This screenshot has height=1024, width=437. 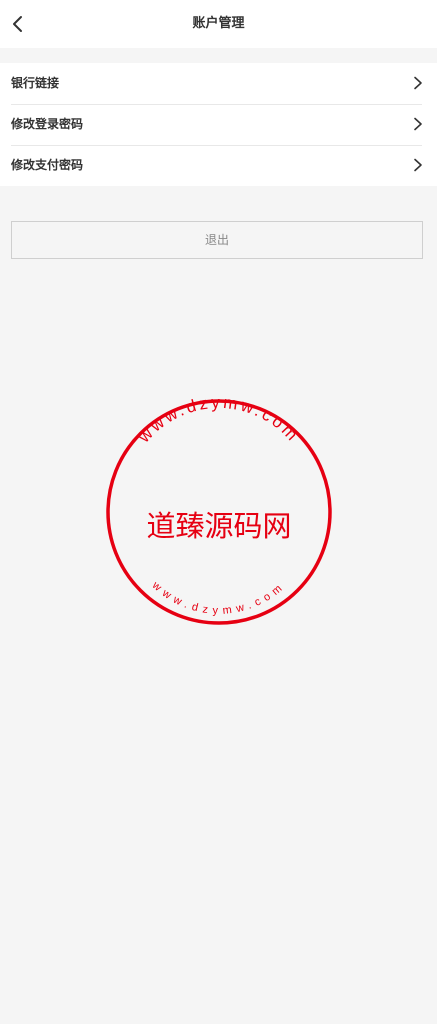 I want to click on menu-item-label: 银行链接, so click(x=35, y=83).